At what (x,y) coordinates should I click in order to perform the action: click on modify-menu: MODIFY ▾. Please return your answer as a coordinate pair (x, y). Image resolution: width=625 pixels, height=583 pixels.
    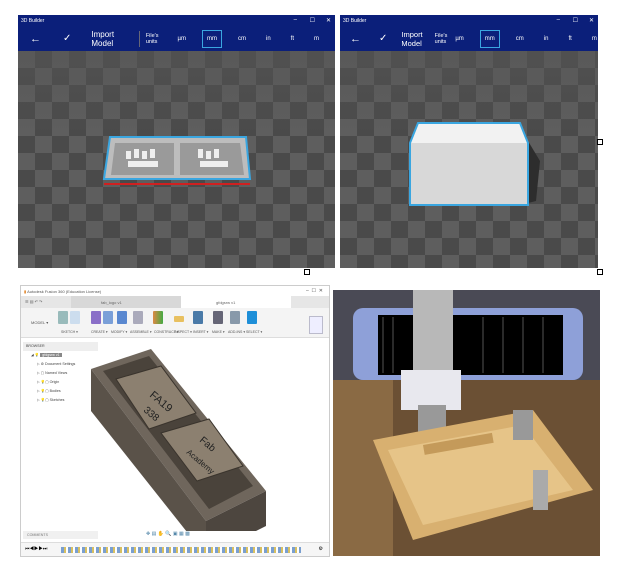
    Looking at the image, I should click on (119, 332).